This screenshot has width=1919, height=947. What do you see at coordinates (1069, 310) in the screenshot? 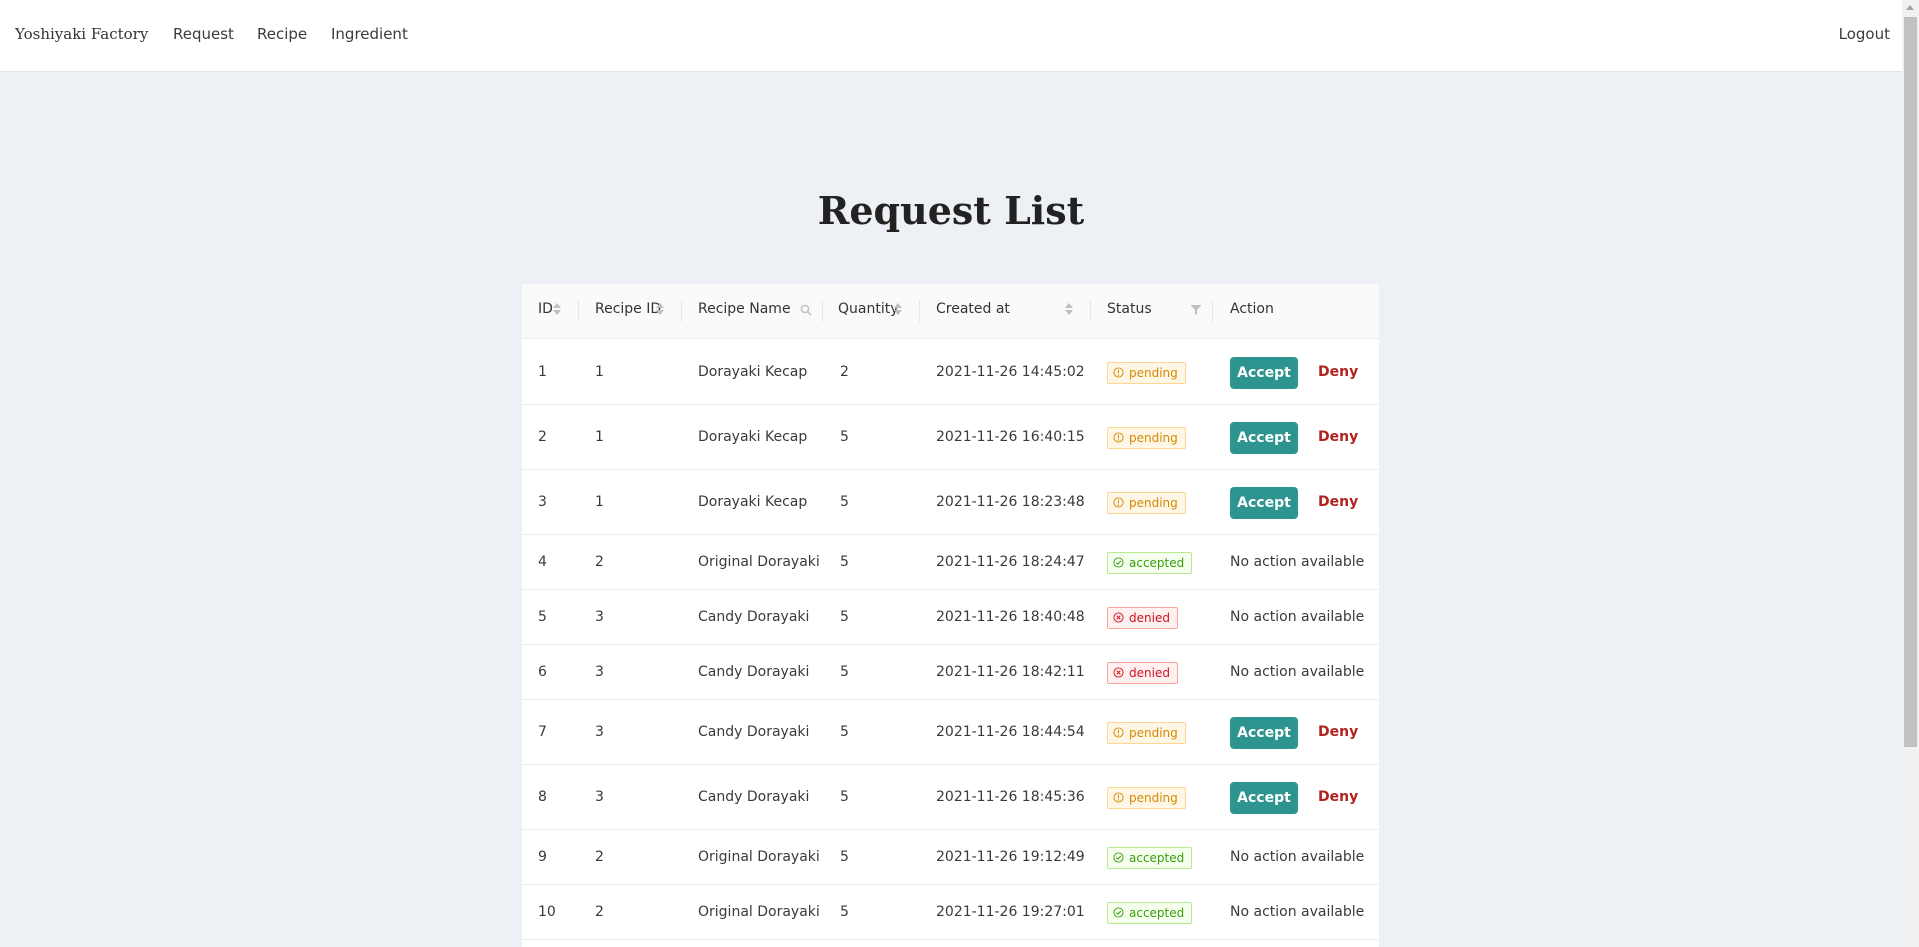
I see `sort-created-at-icon` at bounding box center [1069, 310].